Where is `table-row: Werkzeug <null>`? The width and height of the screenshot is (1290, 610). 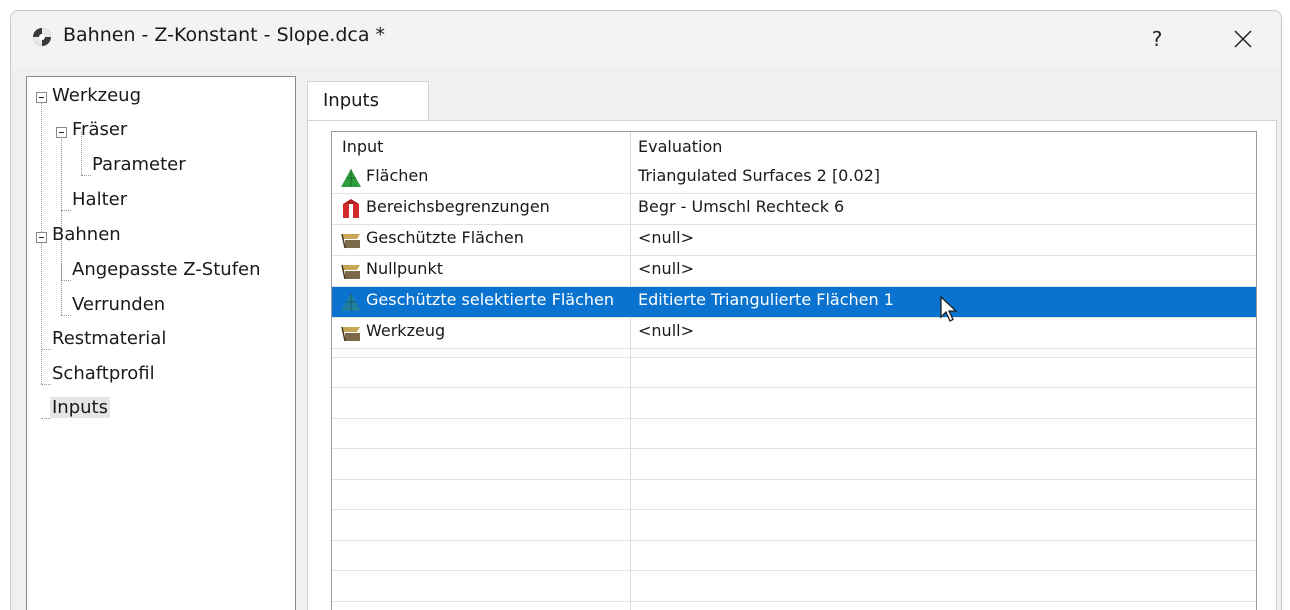
table-row: Werkzeug <null> is located at coordinates (794, 333).